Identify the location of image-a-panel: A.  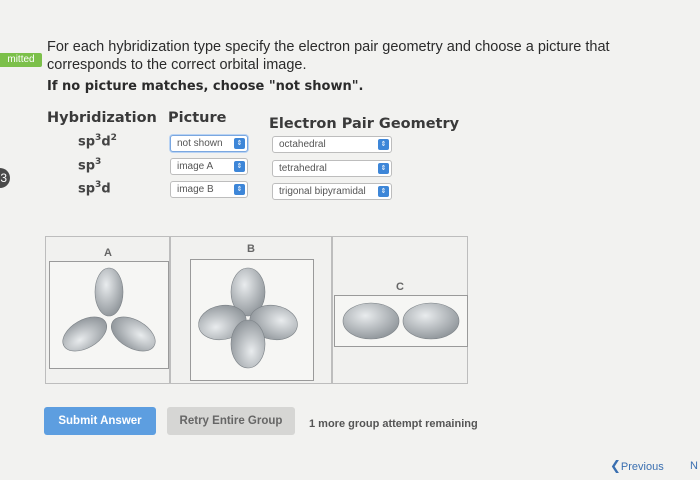
(107, 310).